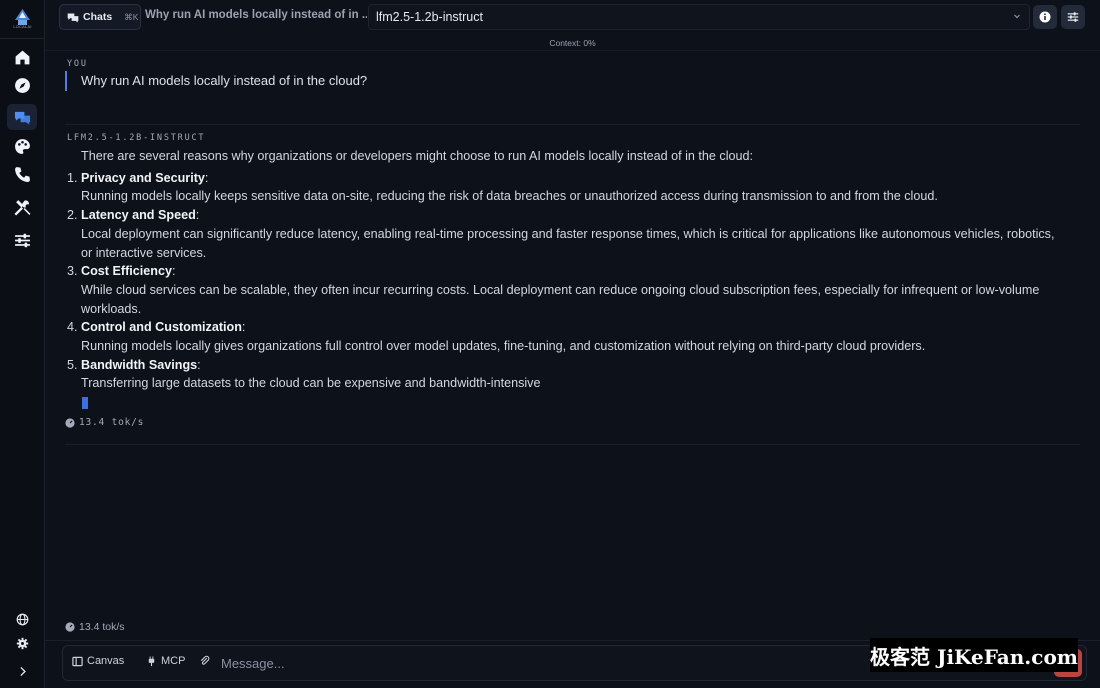 The width and height of the screenshot is (1100, 688). I want to click on sidebar-item-explore, so click(22, 85).